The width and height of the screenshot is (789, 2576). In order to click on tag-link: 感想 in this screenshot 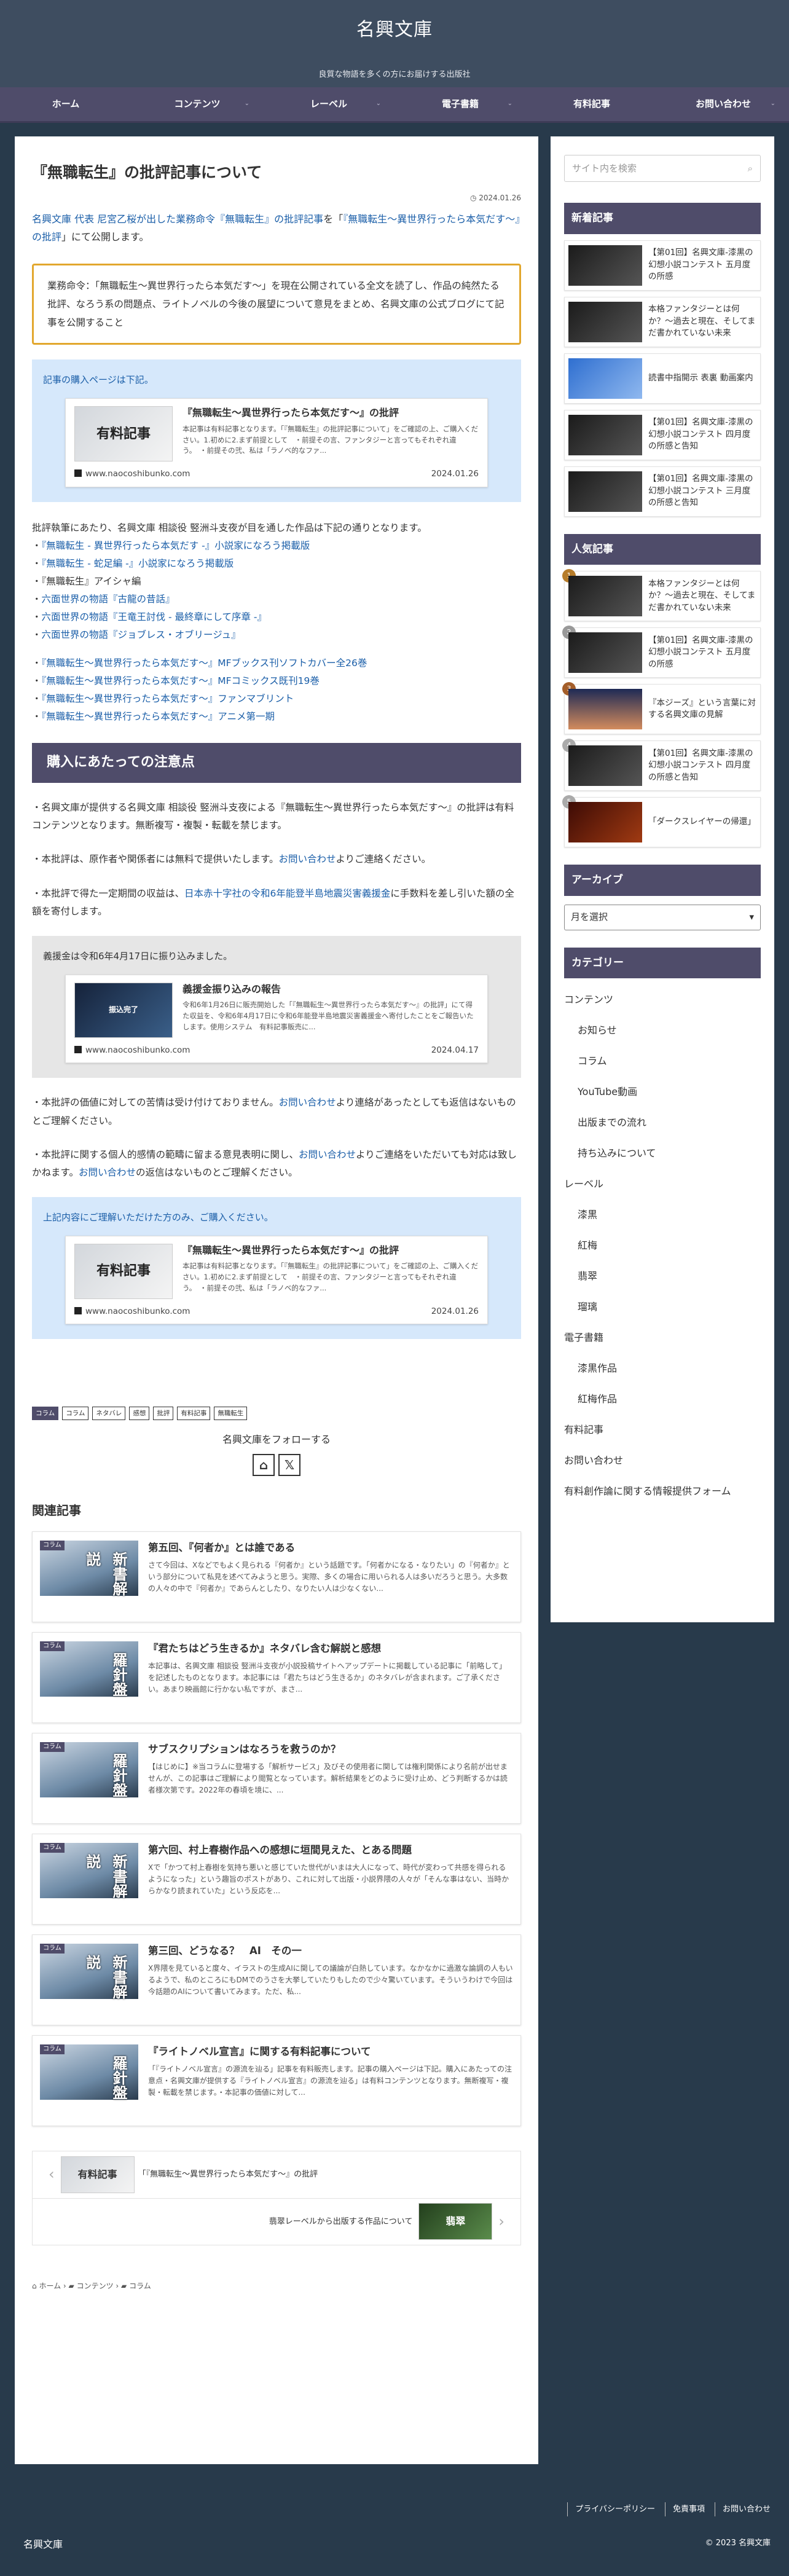, I will do `click(139, 1414)`.